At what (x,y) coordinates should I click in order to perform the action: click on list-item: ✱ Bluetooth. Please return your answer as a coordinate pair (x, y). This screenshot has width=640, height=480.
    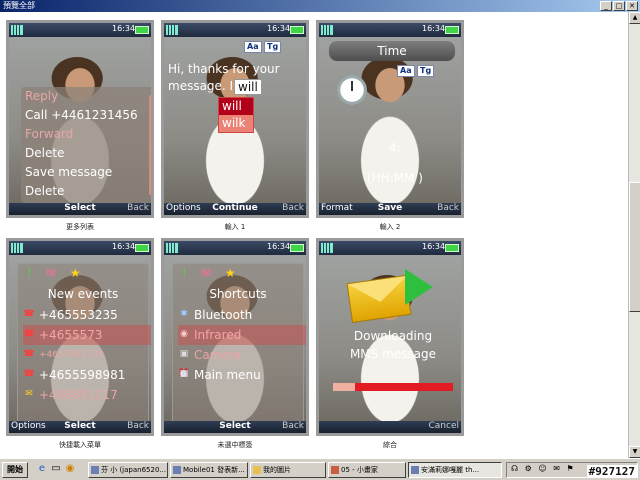
    Looking at the image, I should click on (242, 315).